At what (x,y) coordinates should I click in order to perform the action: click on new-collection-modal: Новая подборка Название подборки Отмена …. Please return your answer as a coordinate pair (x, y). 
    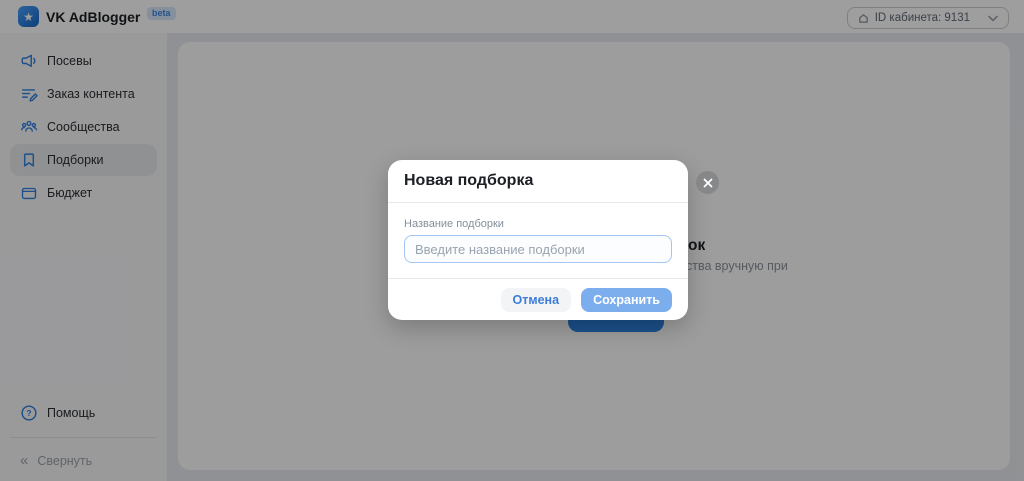
    Looking at the image, I should click on (538, 240).